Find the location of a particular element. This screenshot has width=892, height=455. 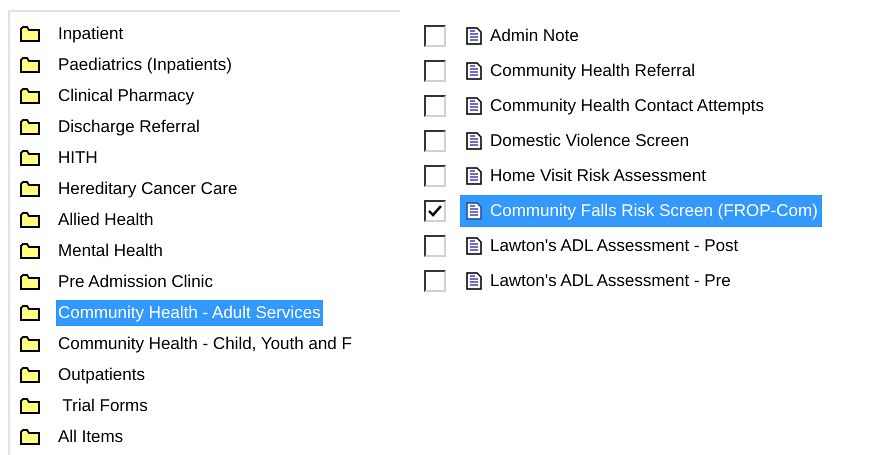

form-item: Community Health Contact Attempts is located at coordinates (614, 106).